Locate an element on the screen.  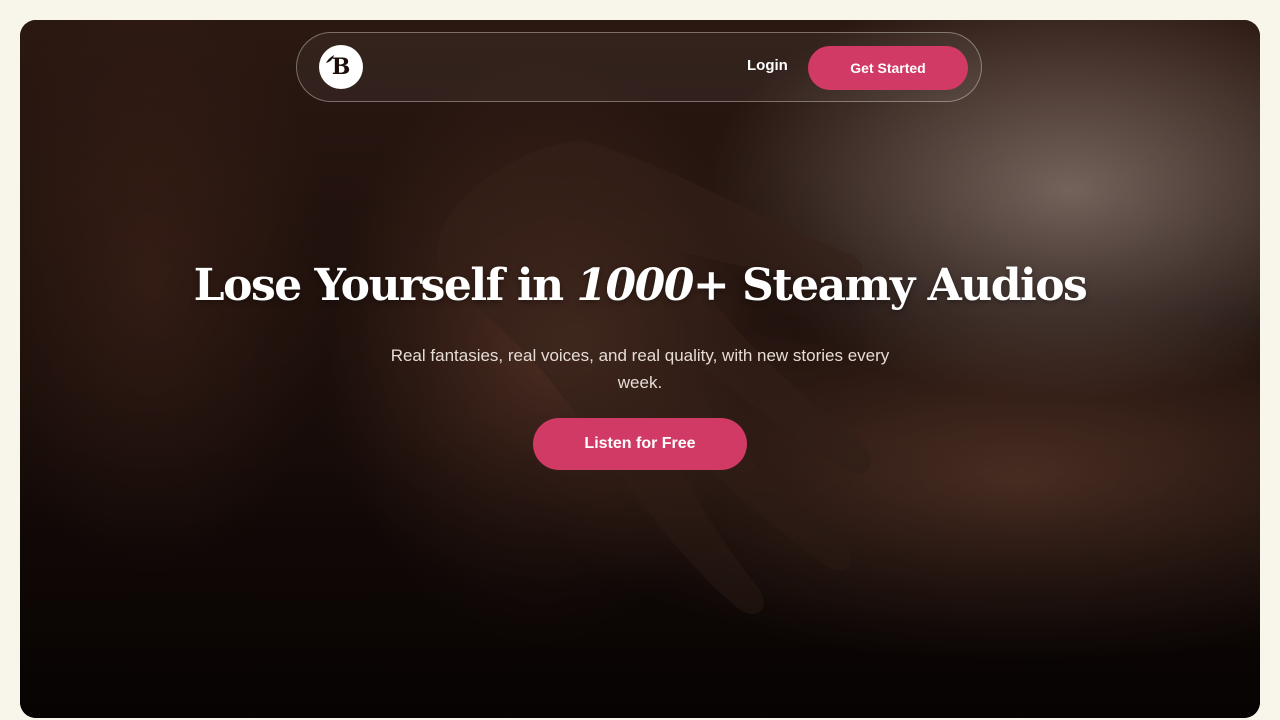
get-started-button: Get Started is located at coordinates (888, 68).